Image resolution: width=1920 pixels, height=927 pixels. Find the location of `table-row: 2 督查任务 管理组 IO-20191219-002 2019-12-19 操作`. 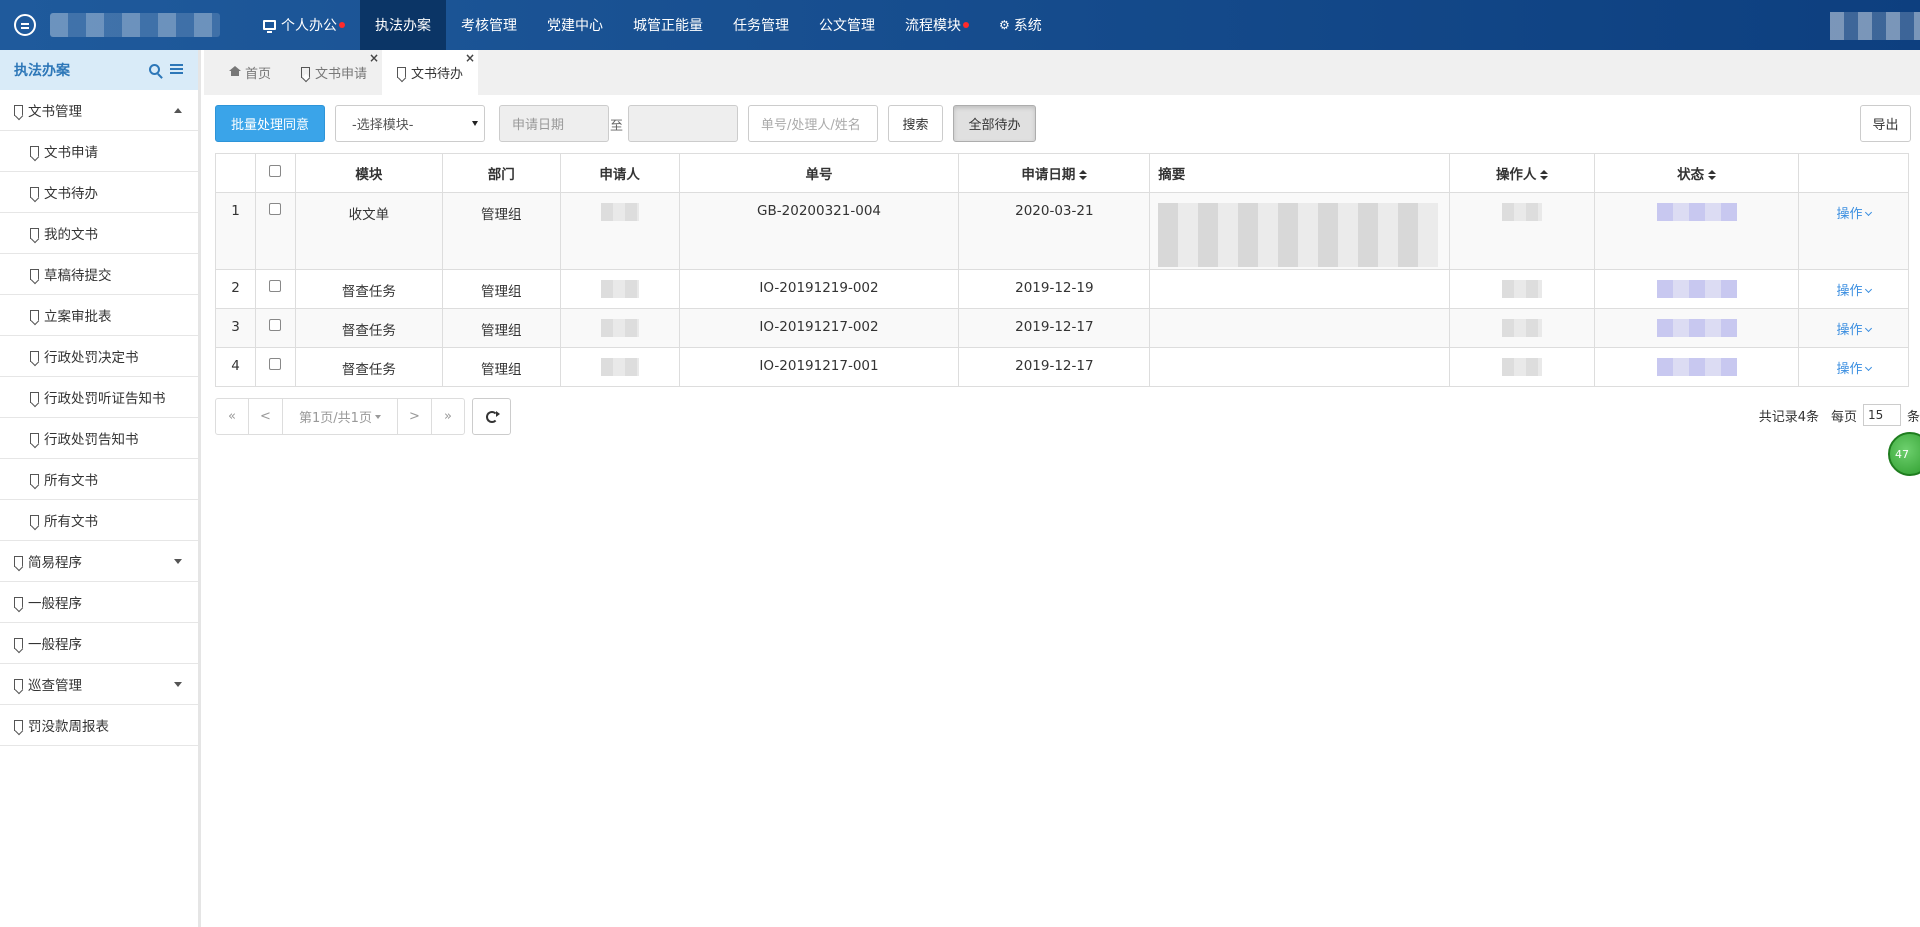

table-row: 2 督查任务 管理组 IO-20191219-002 2019-12-19 操作 is located at coordinates (1062, 289).